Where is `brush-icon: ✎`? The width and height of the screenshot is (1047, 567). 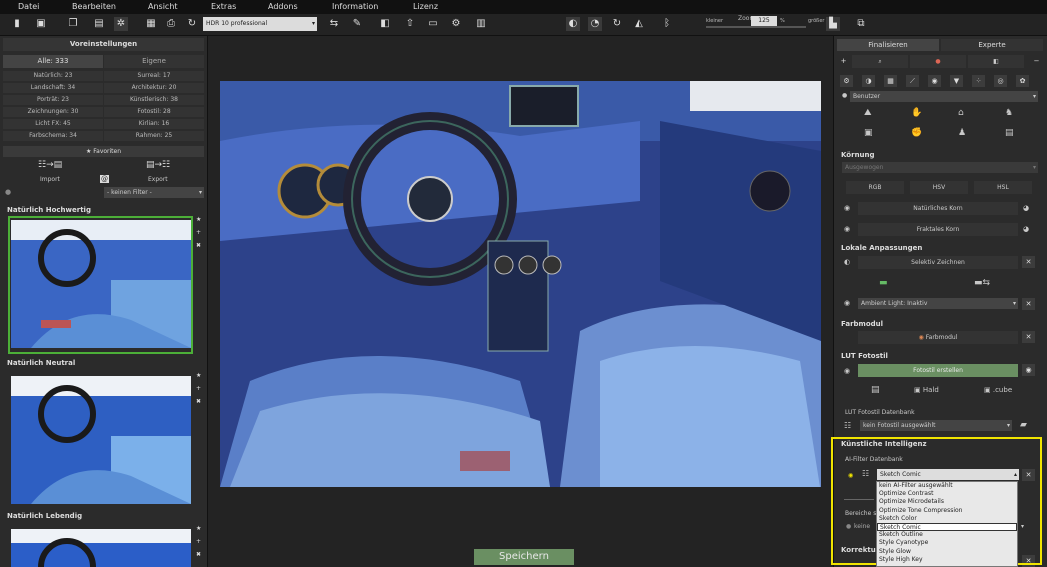 brush-icon: ✎ is located at coordinates (357, 24).